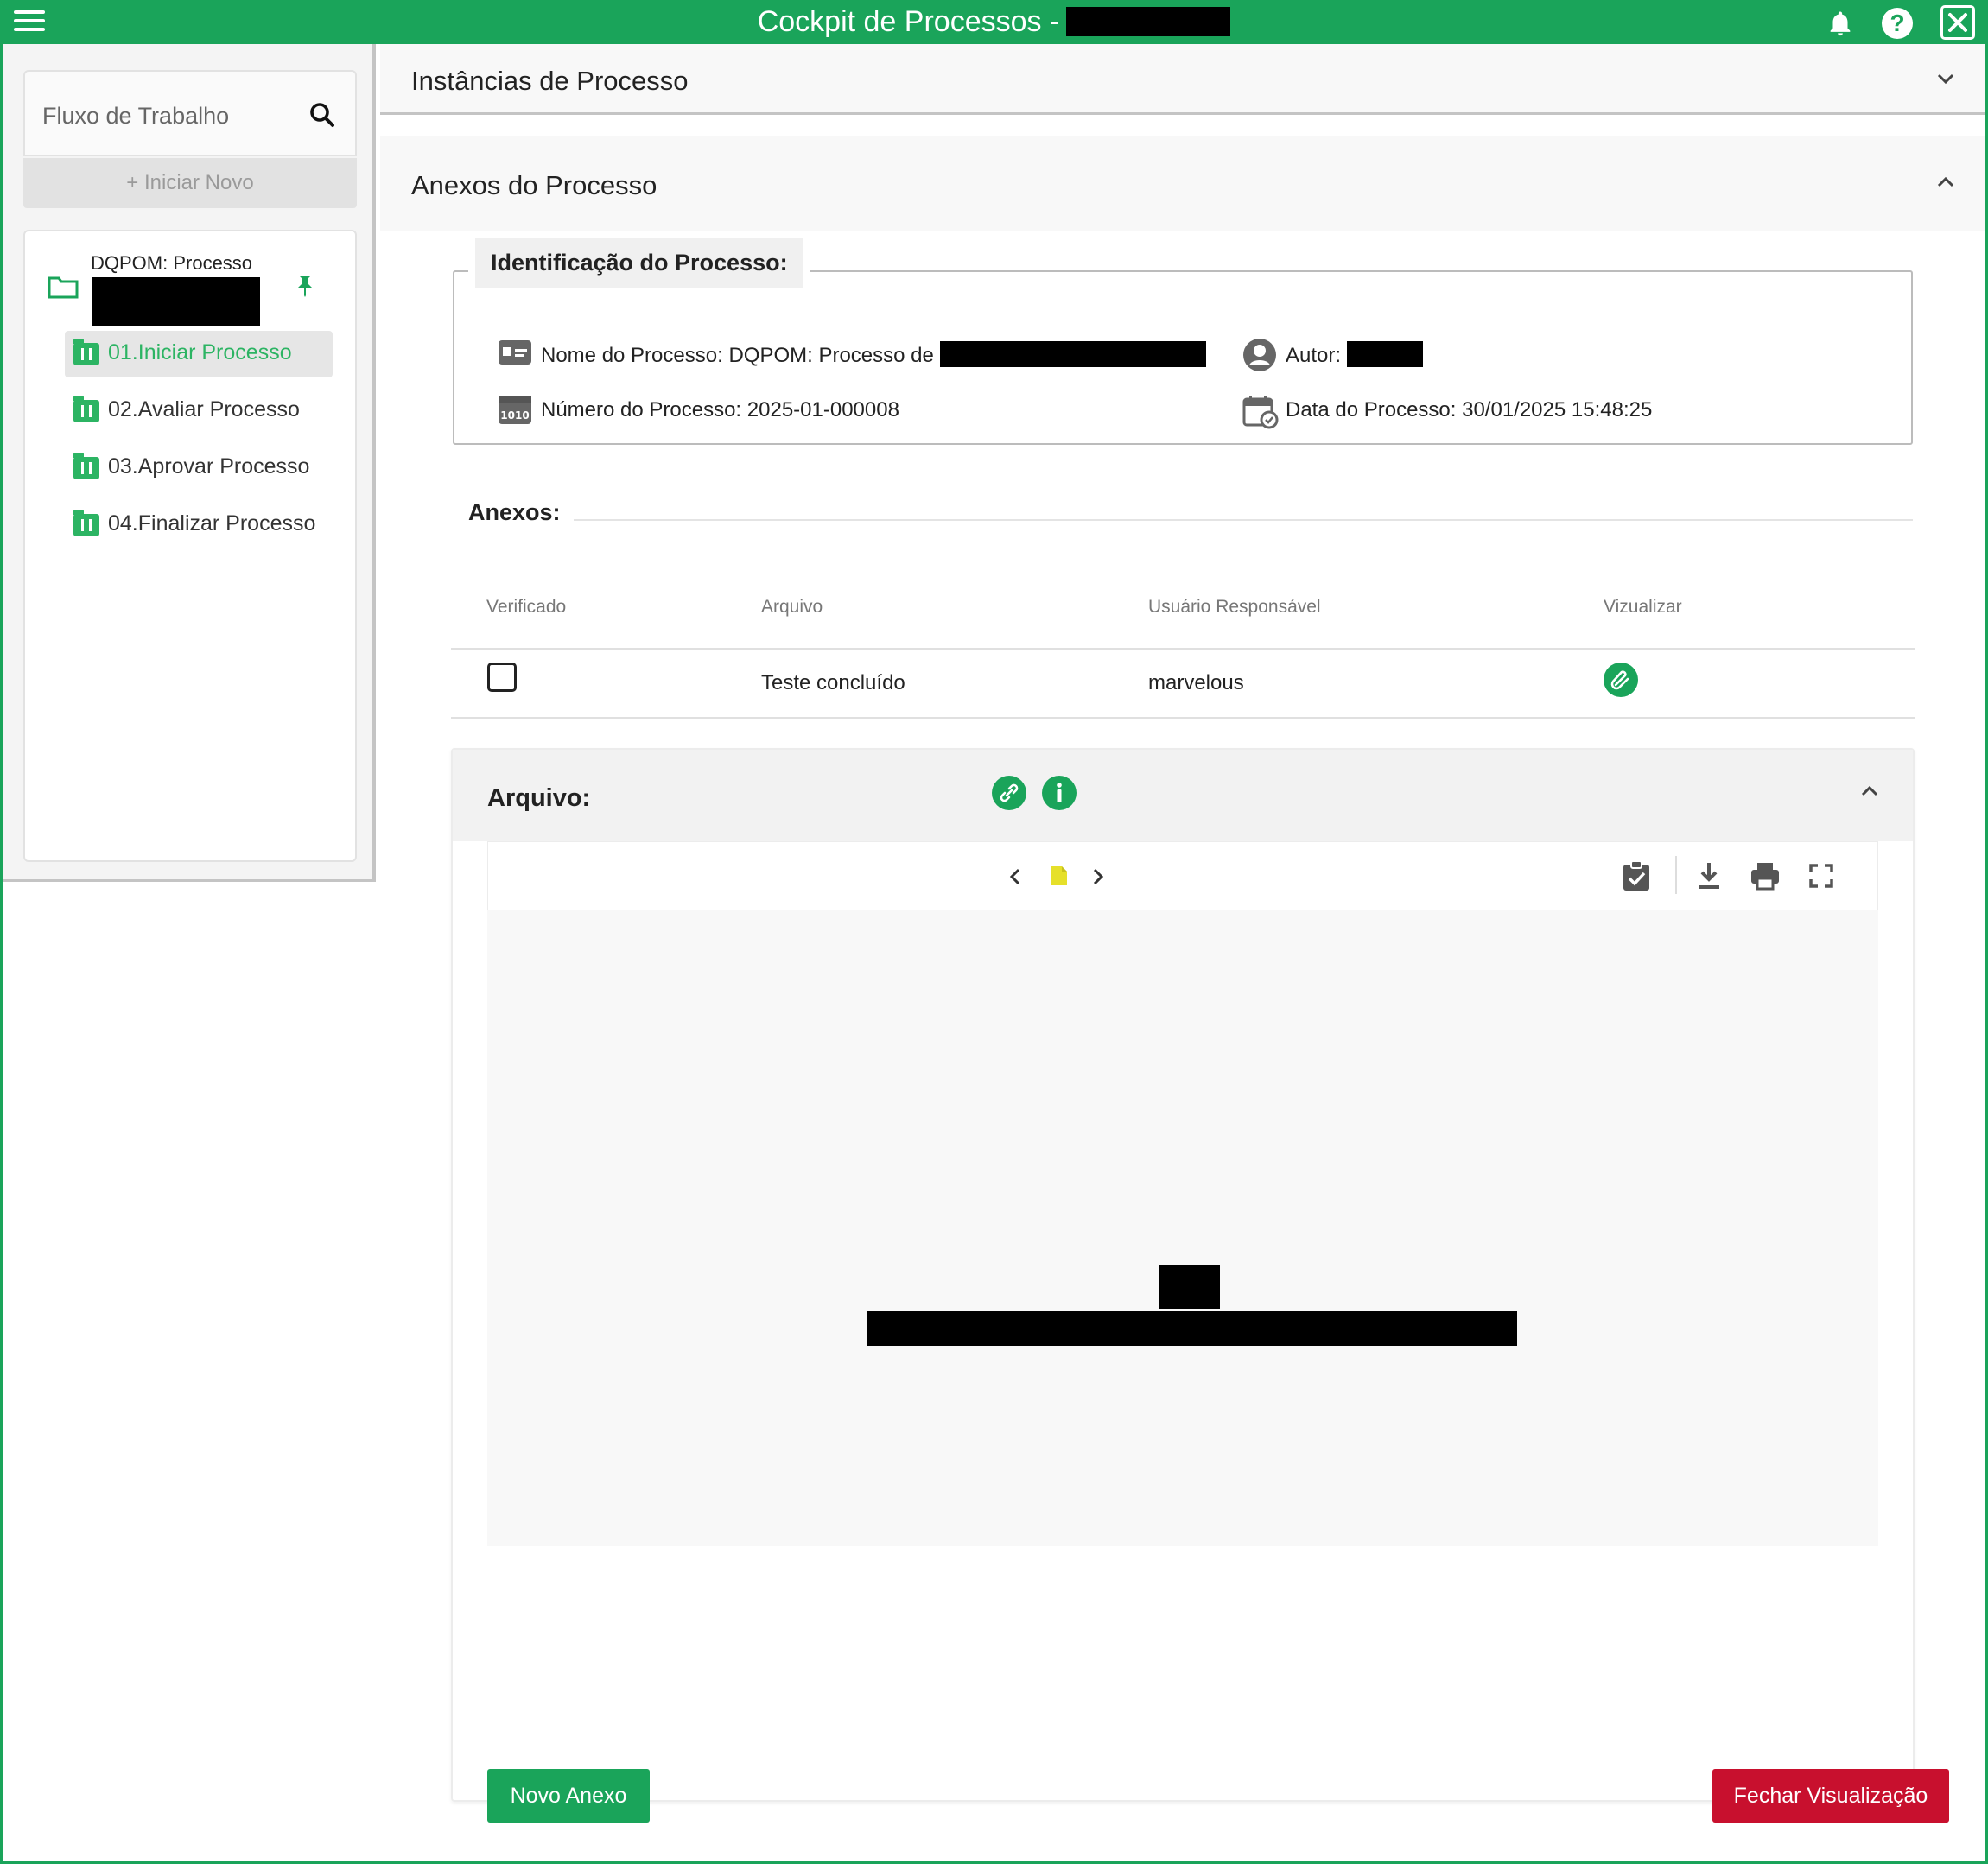 Image resolution: width=1988 pixels, height=1864 pixels. What do you see at coordinates (1182, 183) in the screenshot?
I see `accordion-attachments: Anexos do Processo` at bounding box center [1182, 183].